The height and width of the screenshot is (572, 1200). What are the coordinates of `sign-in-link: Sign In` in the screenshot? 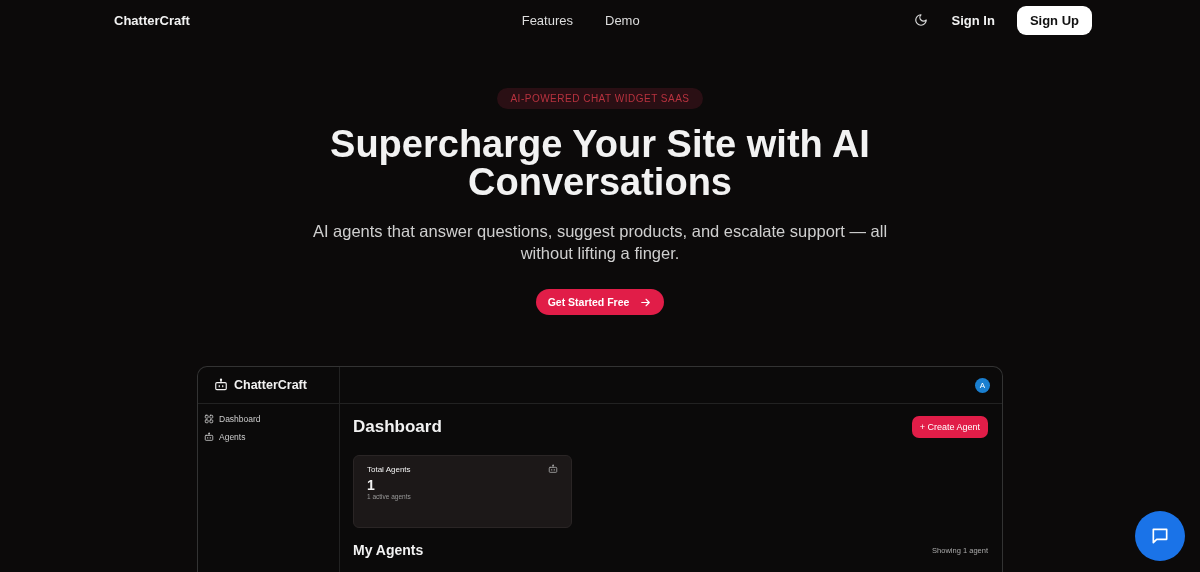 It's located at (973, 20).